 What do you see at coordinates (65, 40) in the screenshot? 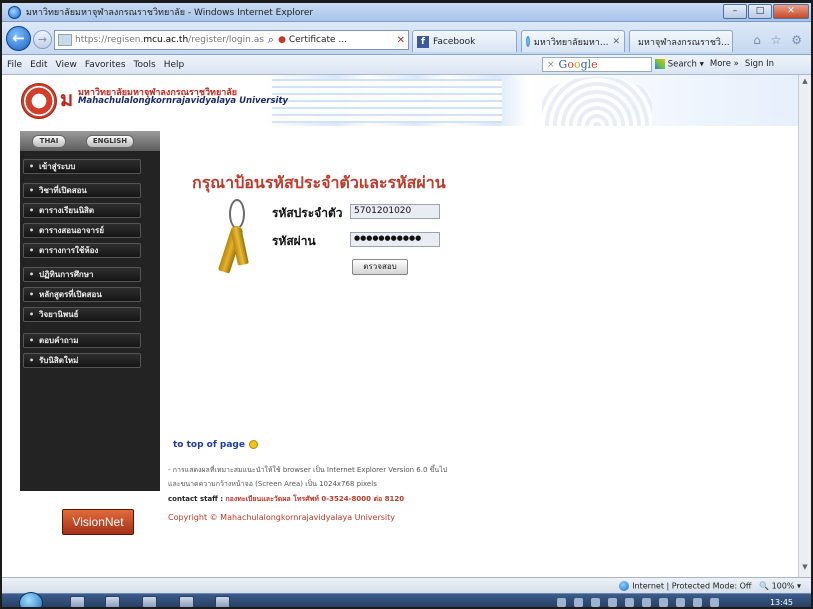
I see `page-icon` at bounding box center [65, 40].